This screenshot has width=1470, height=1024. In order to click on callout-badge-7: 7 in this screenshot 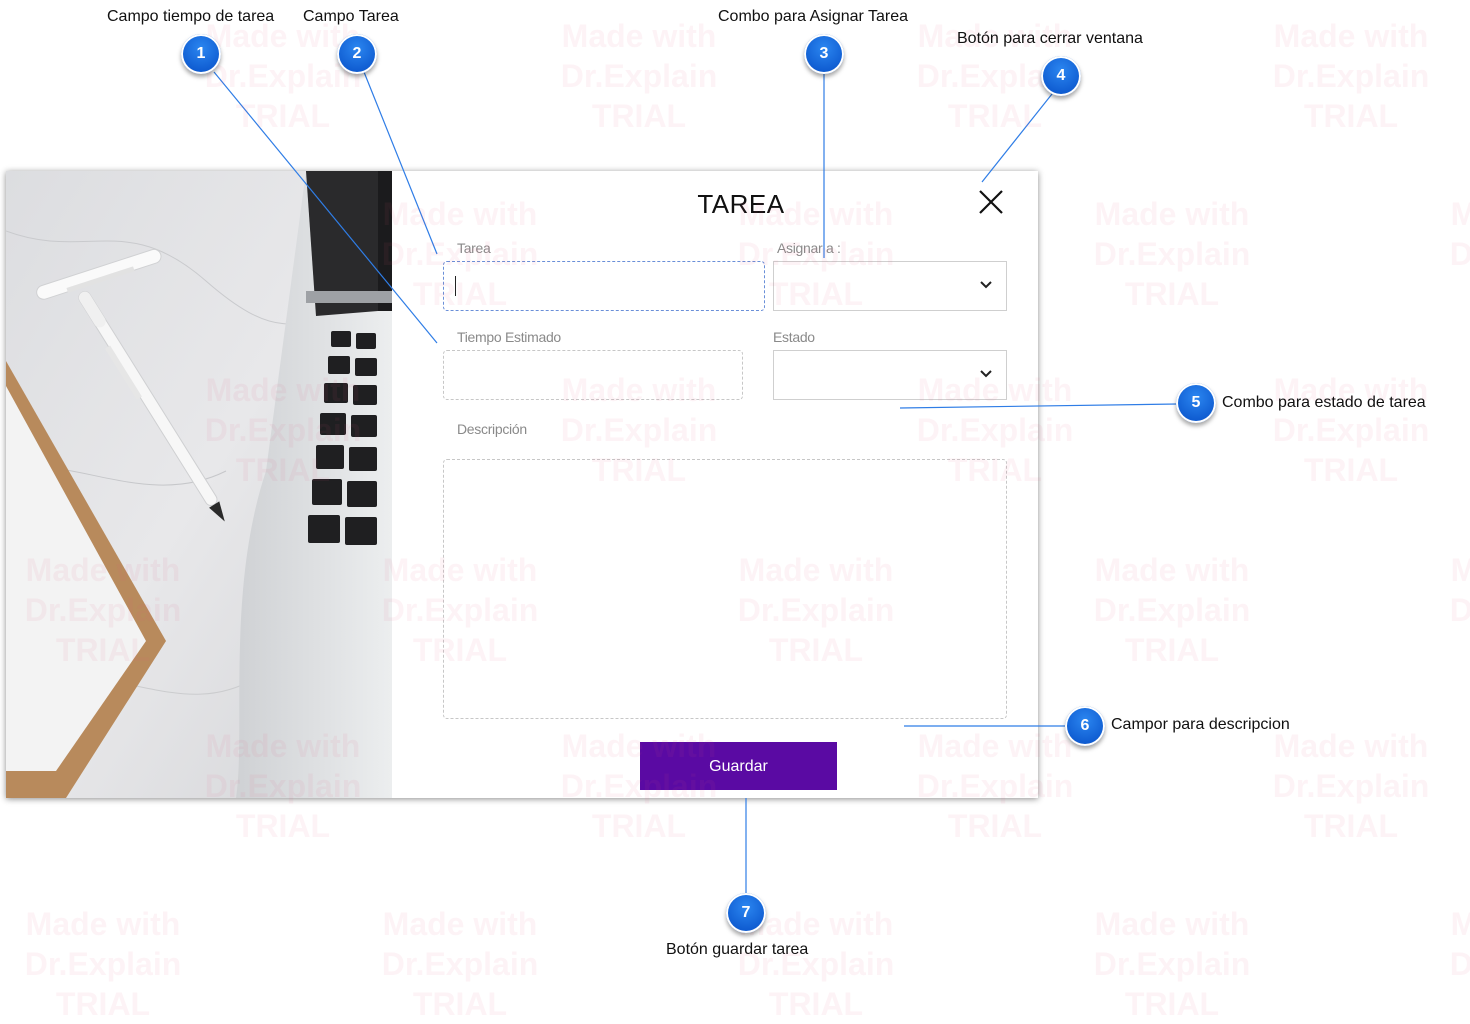, I will do `click(746, 913)`.